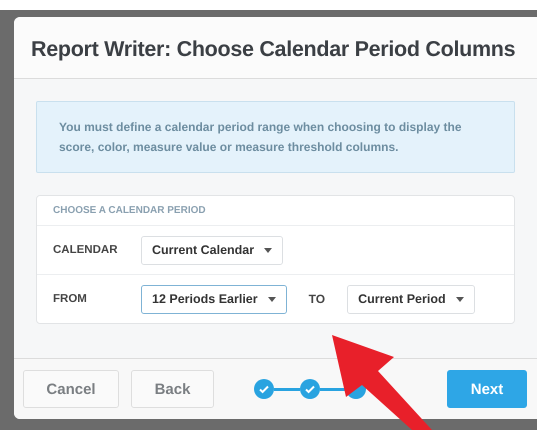 The image size is (537, 430). Describe the element at coordinates (70, 299) in the screenshot. I see `field-label: FROM` at that location.